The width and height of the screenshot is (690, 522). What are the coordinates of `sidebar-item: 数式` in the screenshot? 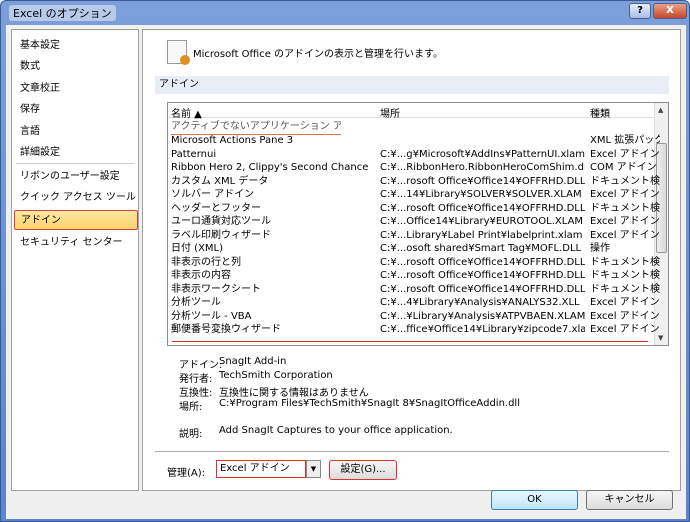 It's located at (76, 67).